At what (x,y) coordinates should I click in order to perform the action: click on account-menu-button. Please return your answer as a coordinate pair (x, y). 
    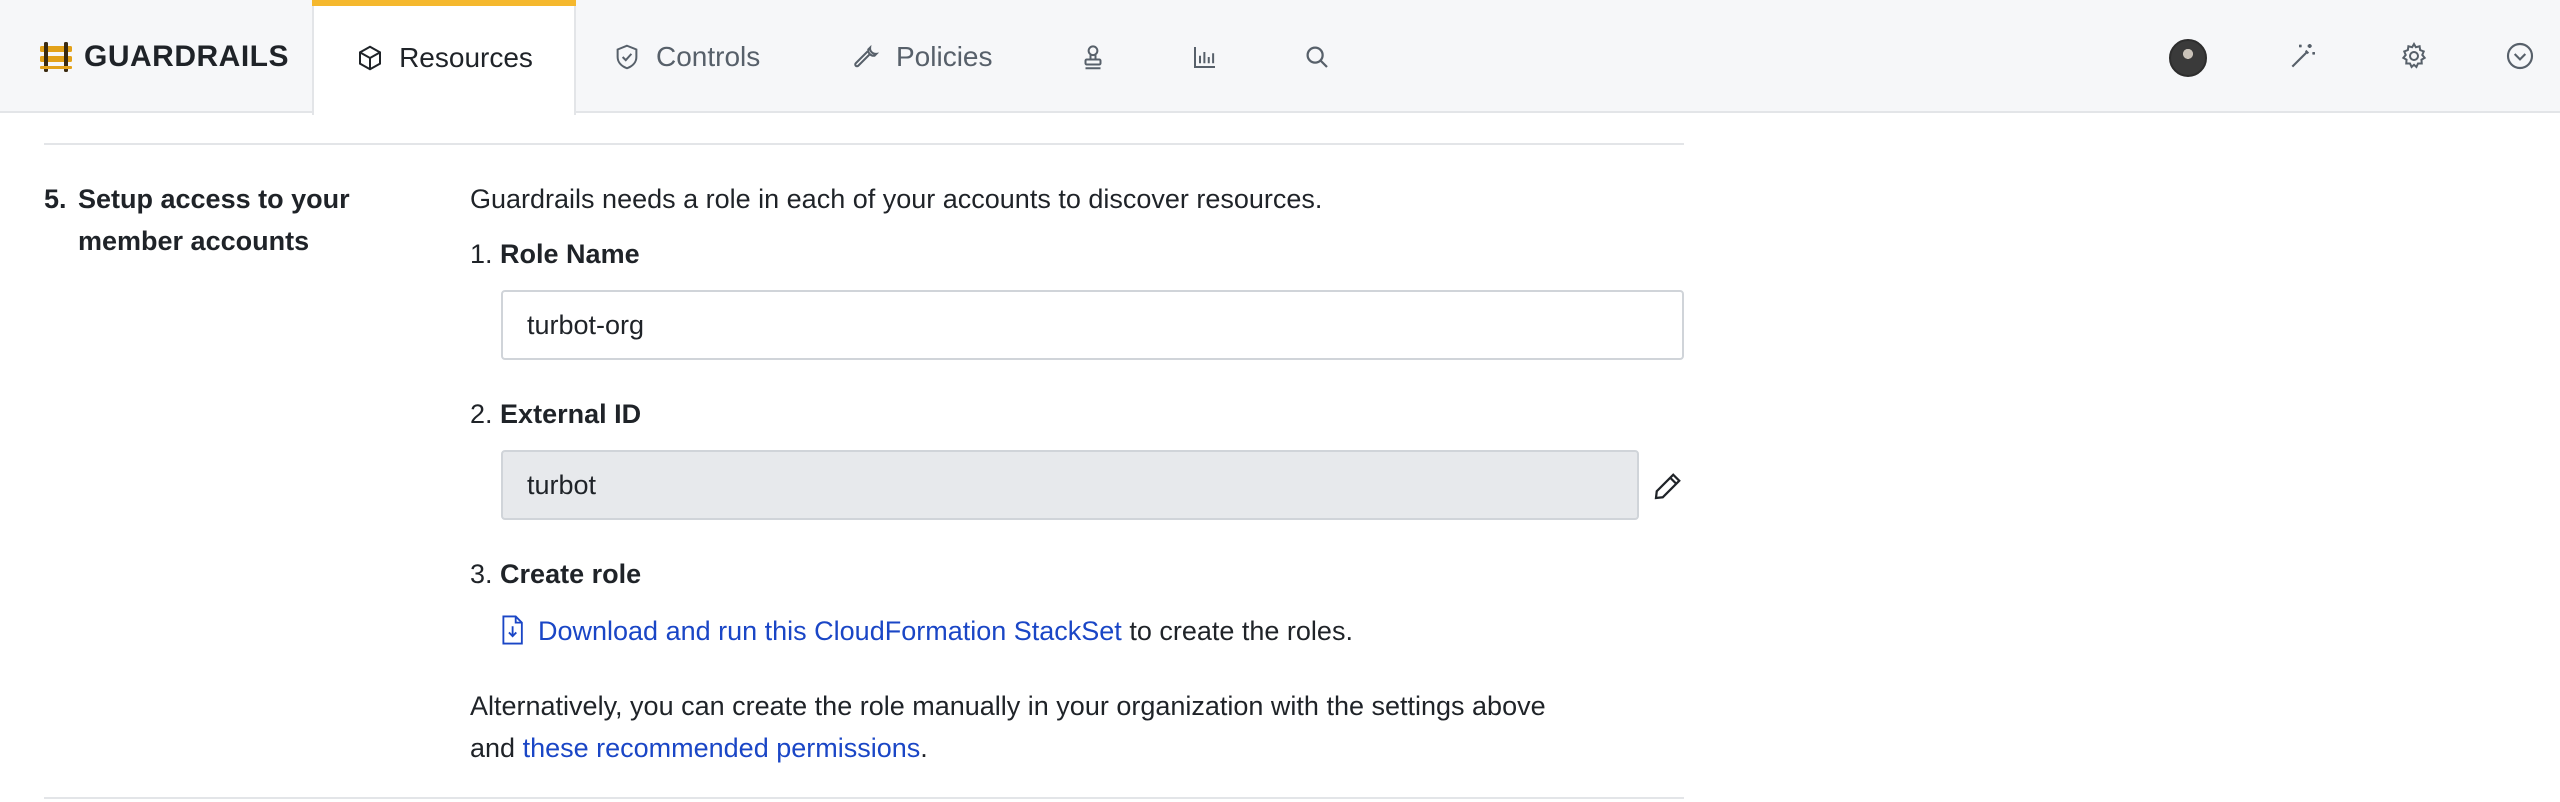
    Looking at the image, I should click on (2520, 56).